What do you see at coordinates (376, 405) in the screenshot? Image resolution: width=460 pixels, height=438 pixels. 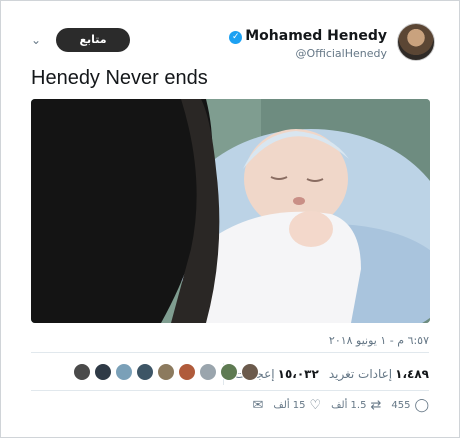 I see `retweet-icon: ⇄` at bounding box center [376, 405].